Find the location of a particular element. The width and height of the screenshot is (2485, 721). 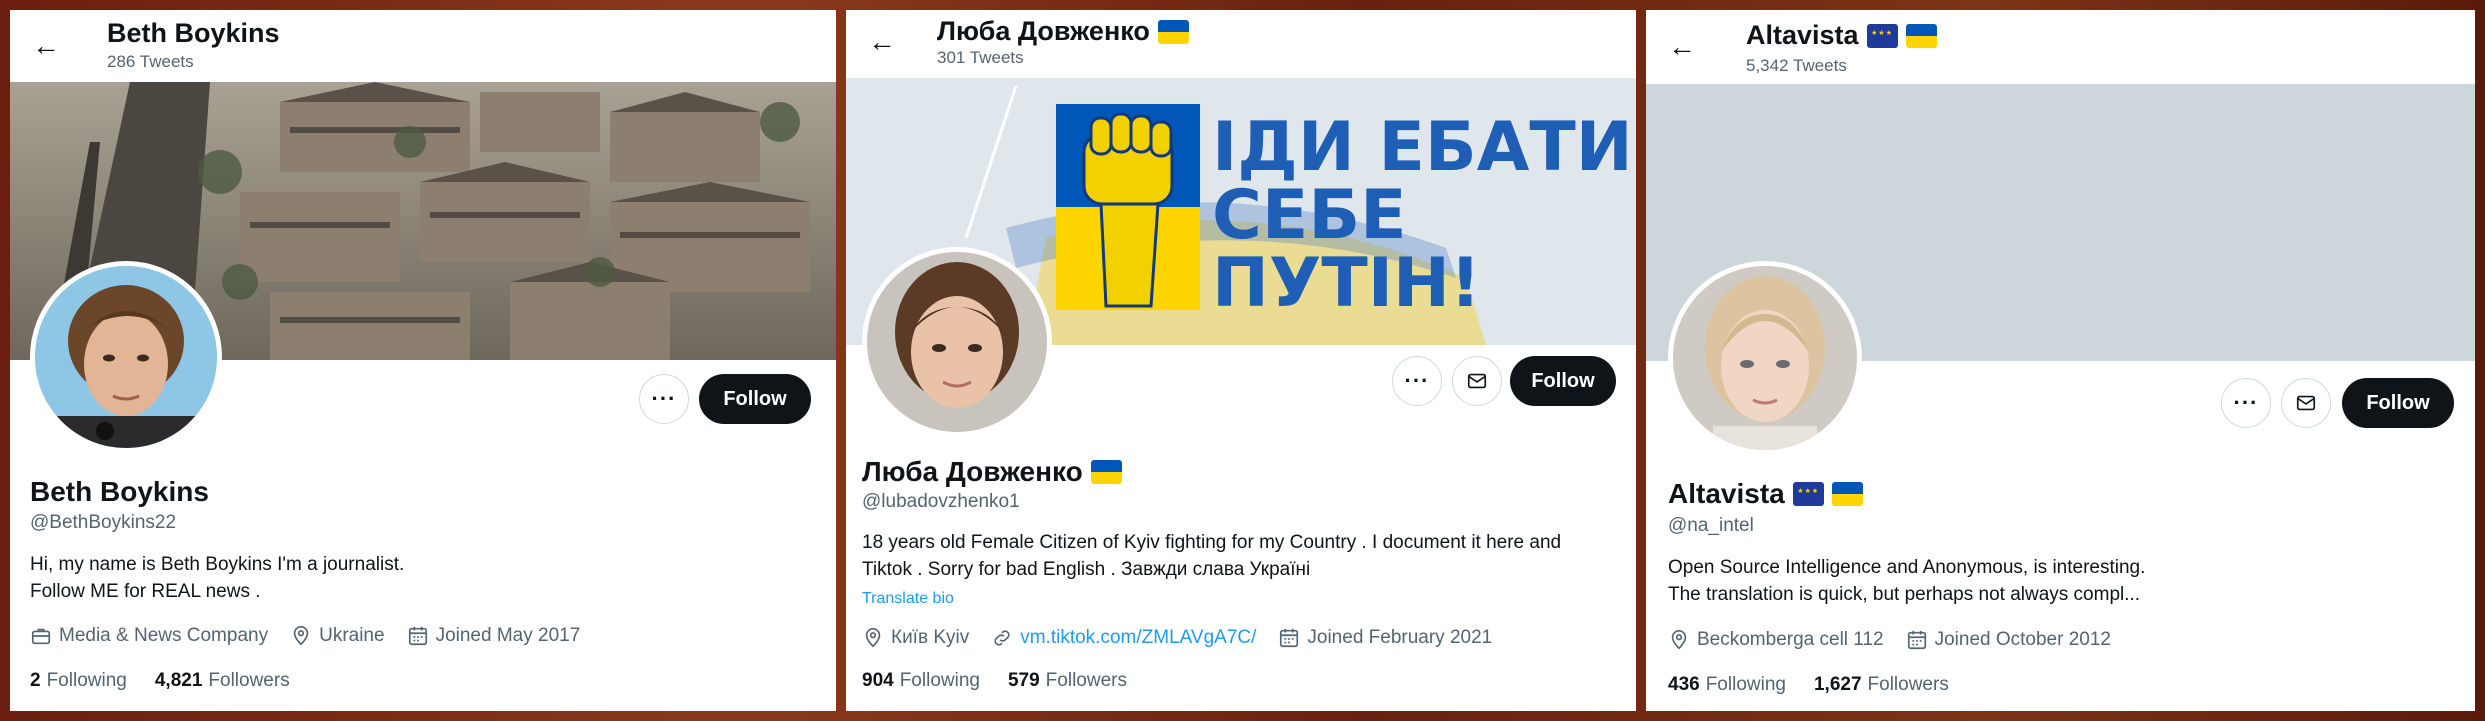

following-link: 2 Following is located at coordinates (78, 681).